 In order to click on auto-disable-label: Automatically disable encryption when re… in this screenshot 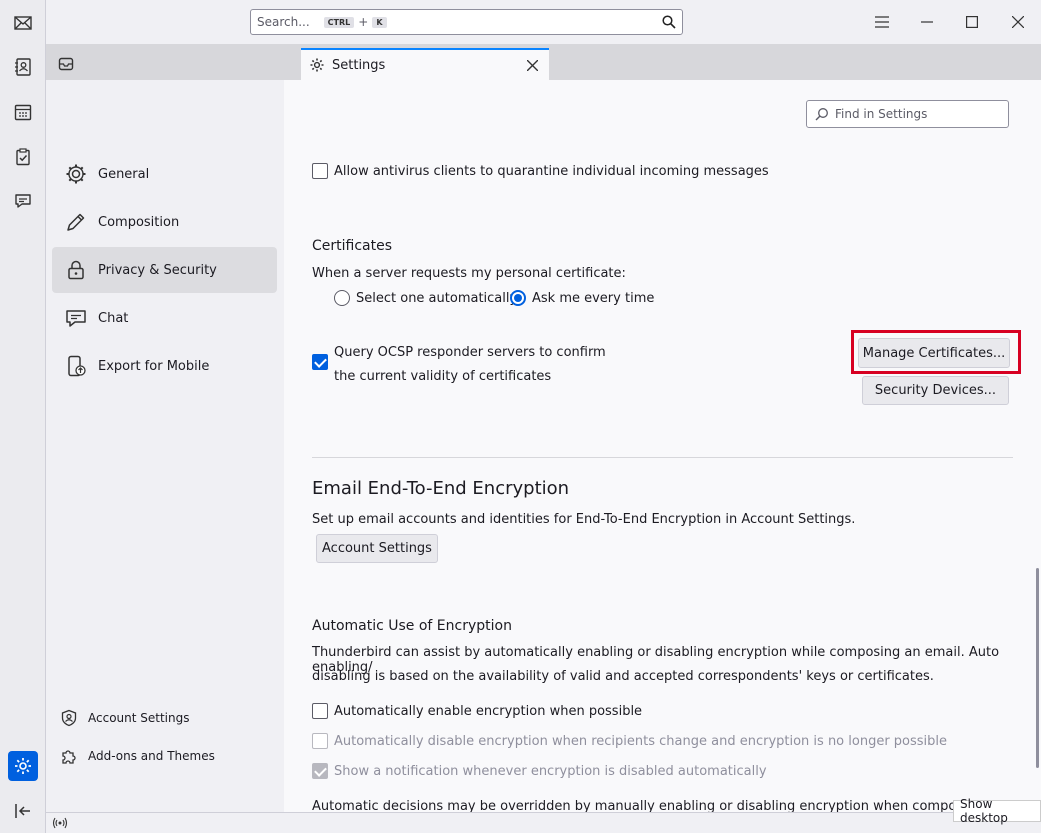, I will do `click(641, 741)`.